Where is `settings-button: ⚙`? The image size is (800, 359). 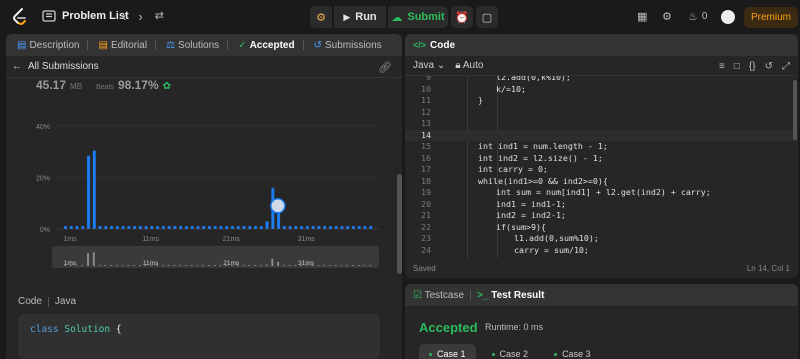
settings-button: ⚙ is located at coordinates (667, 16).